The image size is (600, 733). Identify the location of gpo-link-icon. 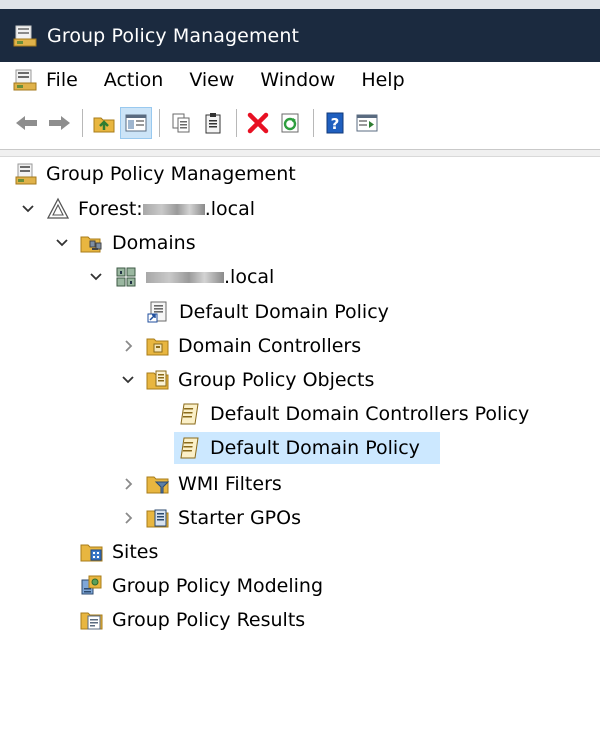
(157, 312).